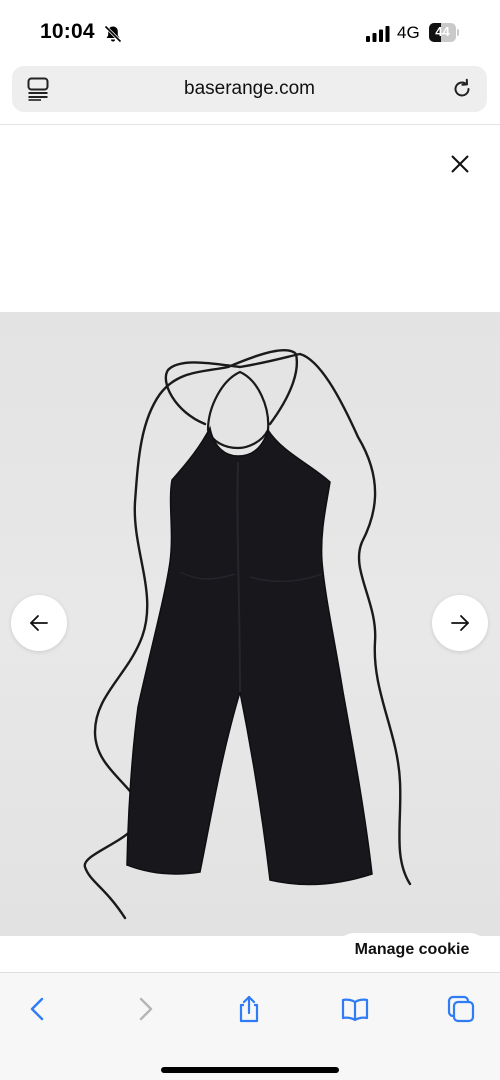 This screenshot has width=500, height=1080. I want to click on back-icon, so click(38, 1009).